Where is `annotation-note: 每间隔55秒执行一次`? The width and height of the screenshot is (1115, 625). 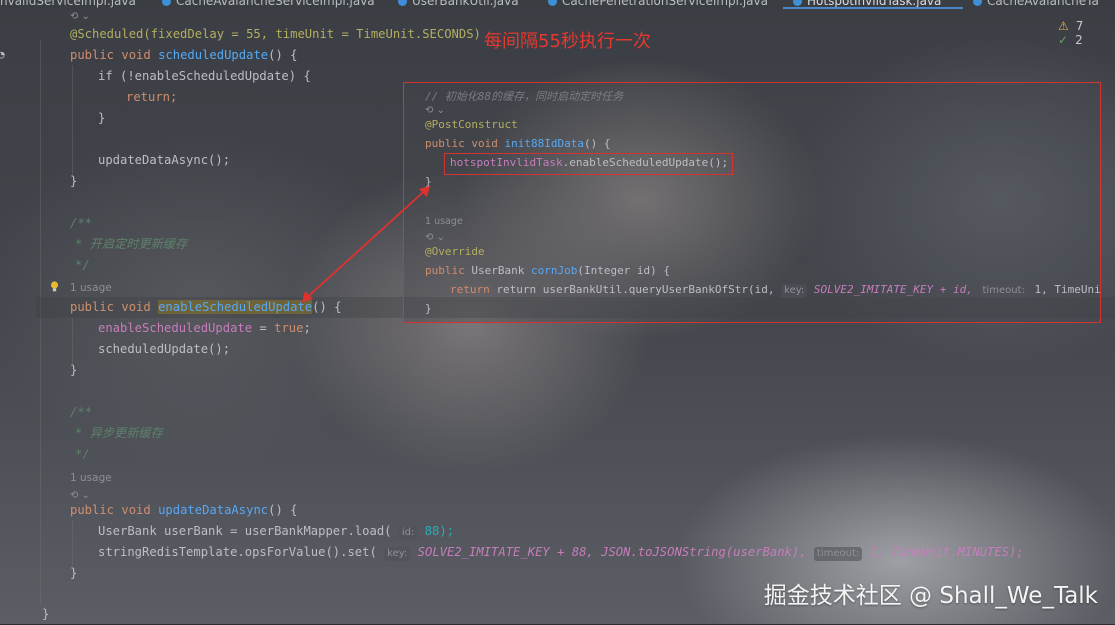
annotation-note: 每间隔55秒执行一次 is located at coordinates (567, 41).